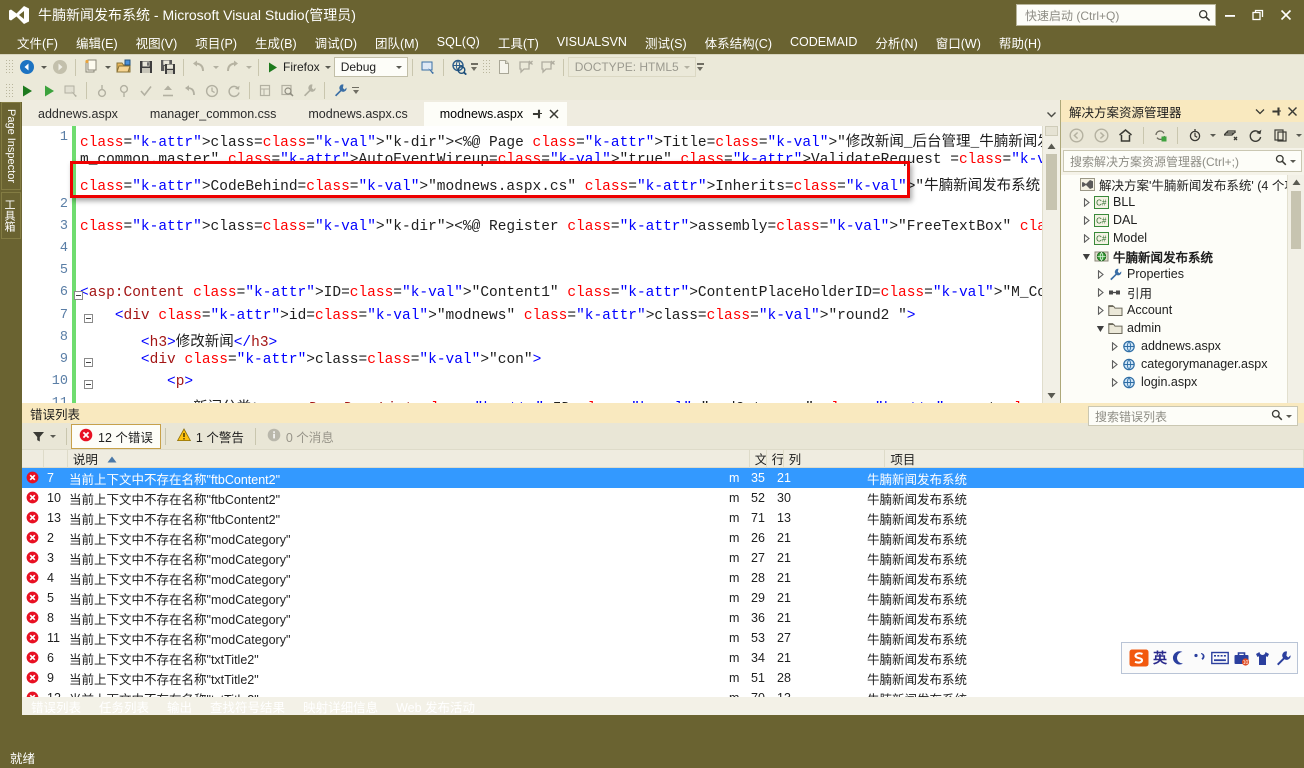 This screenshot has width=1304, height=768. I want to click on error-row: 8 当前上下文中不存在名称"modCategory" m 36 21 牛腩新闻发布系统, so click(663, 618).